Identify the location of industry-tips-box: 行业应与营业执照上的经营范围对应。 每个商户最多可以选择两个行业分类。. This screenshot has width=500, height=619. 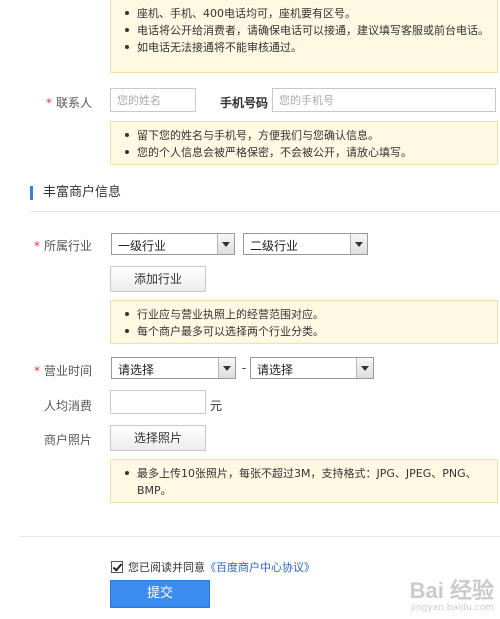
(304, 322).